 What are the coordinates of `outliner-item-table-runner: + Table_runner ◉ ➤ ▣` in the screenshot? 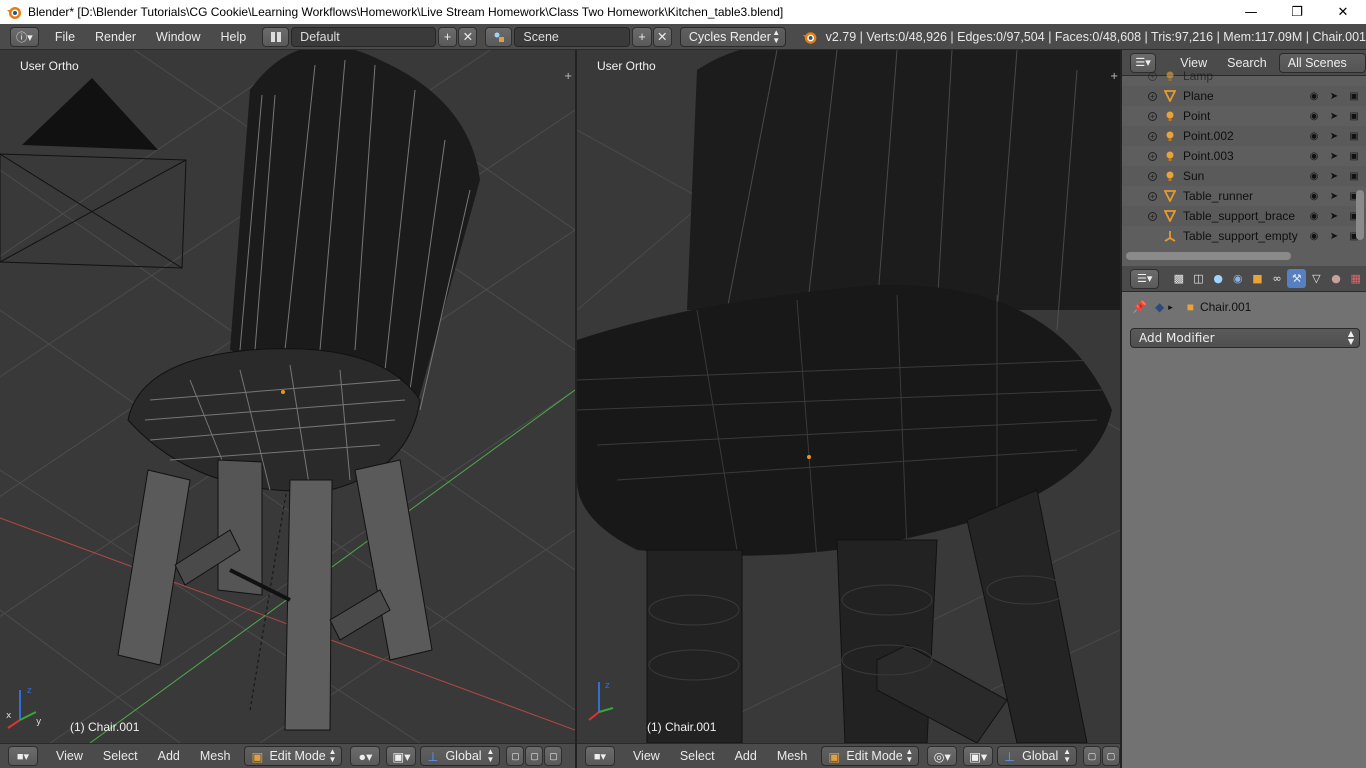 It's located at (1244, 196).